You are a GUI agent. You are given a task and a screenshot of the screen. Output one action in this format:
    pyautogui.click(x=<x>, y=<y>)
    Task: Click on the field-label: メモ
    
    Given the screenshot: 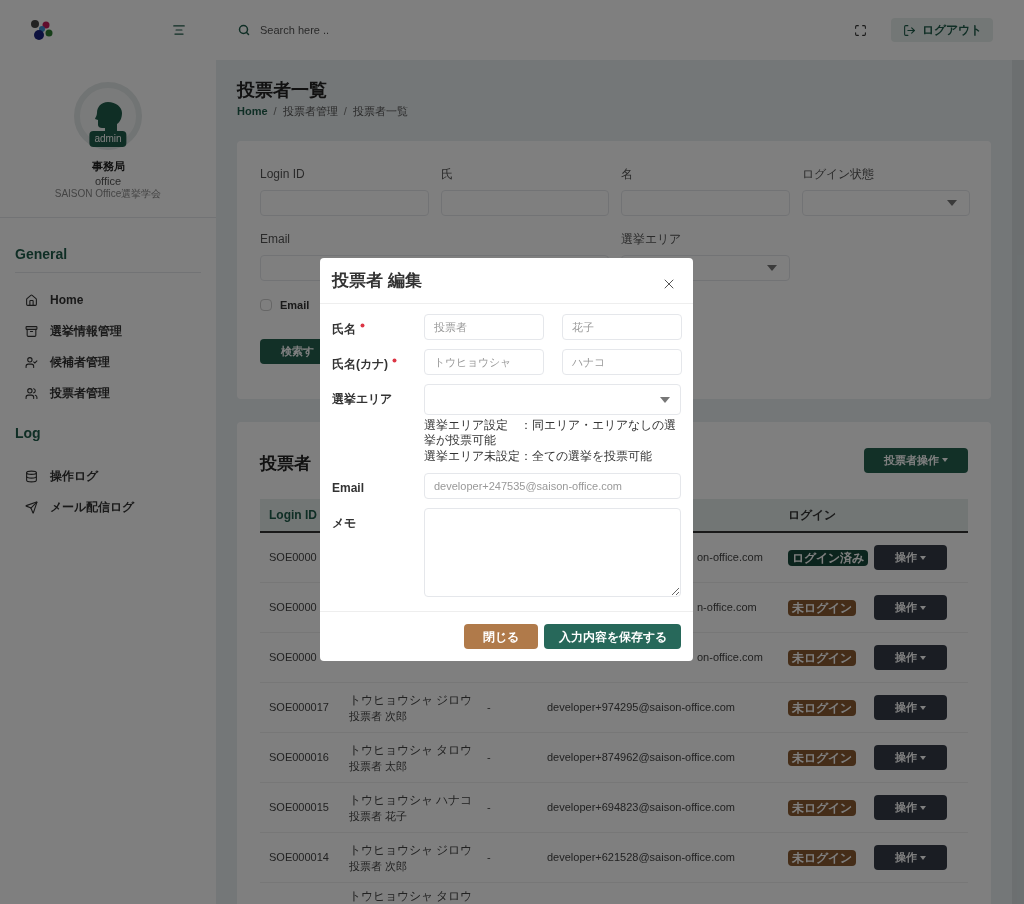 What is the action you would take?
    pyautogui.click(x=344, y=523)
    